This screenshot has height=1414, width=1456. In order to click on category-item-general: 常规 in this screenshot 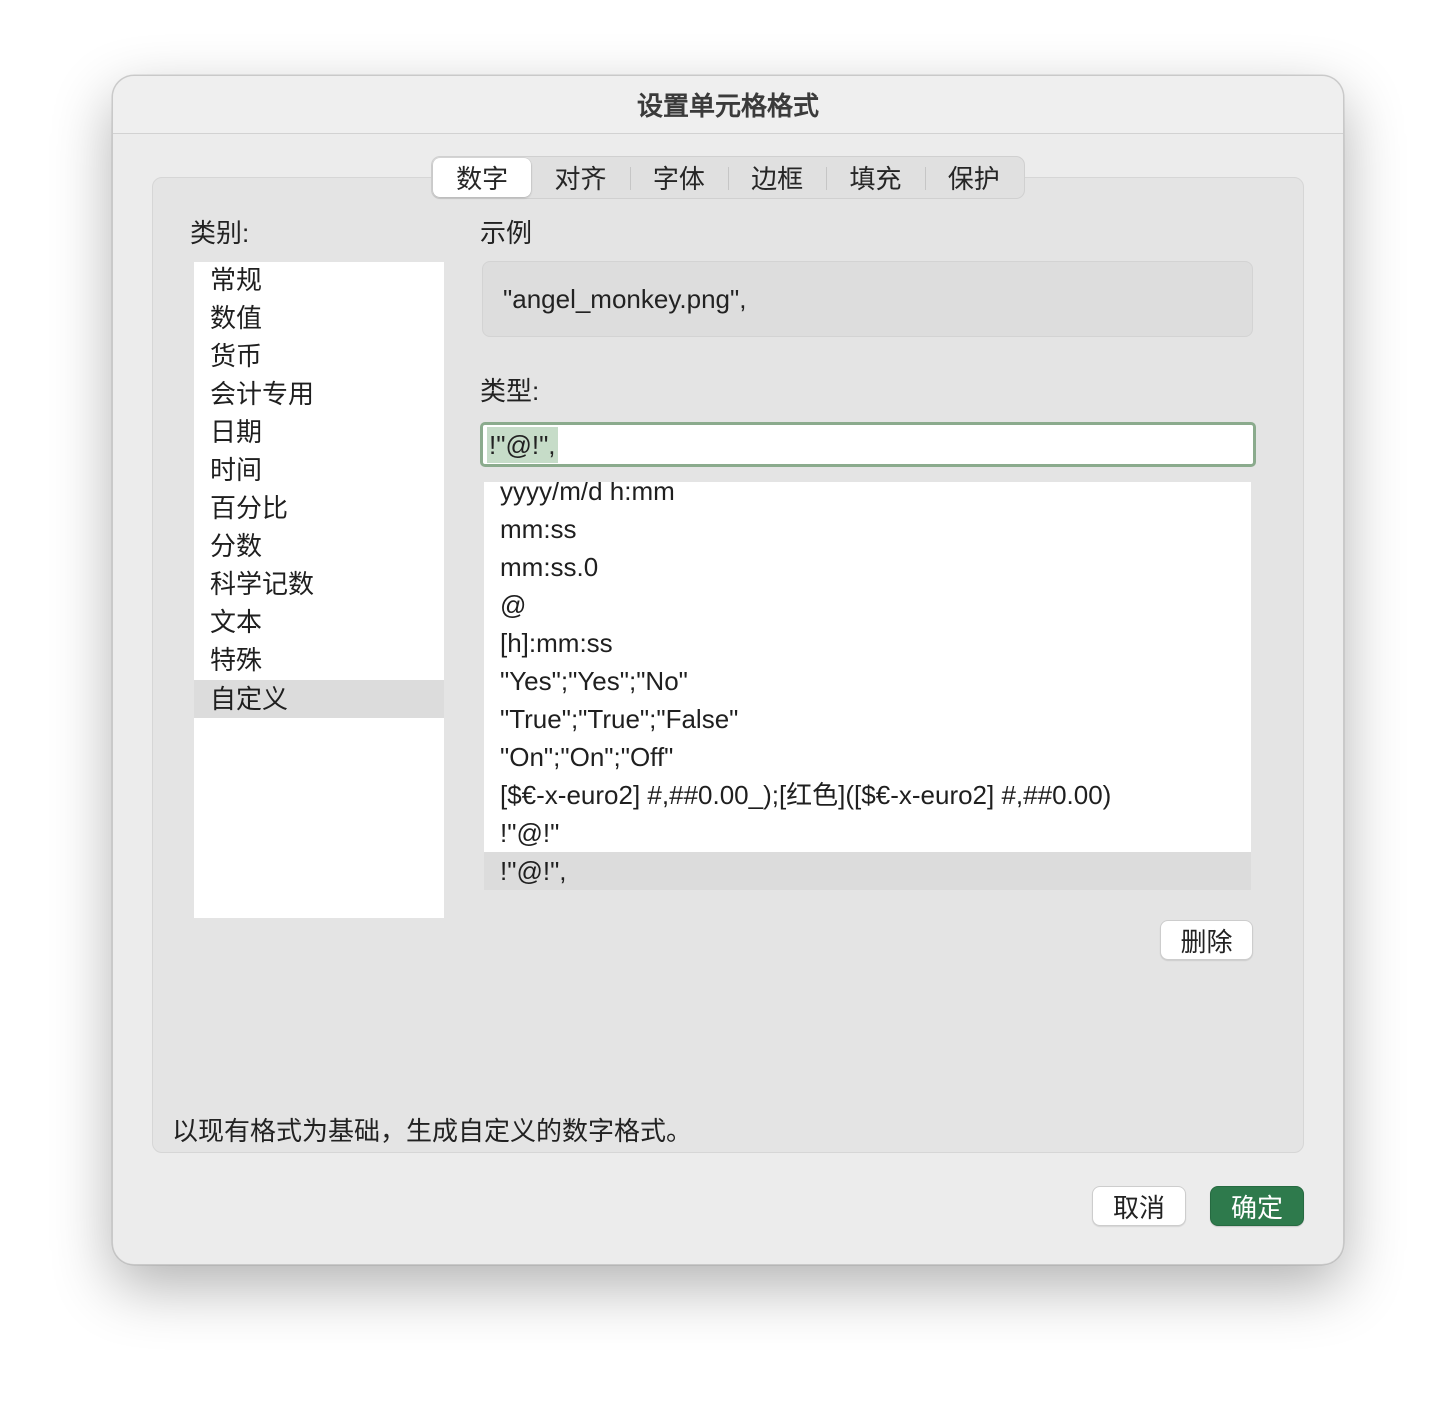, I will do `click(319, 280)`.